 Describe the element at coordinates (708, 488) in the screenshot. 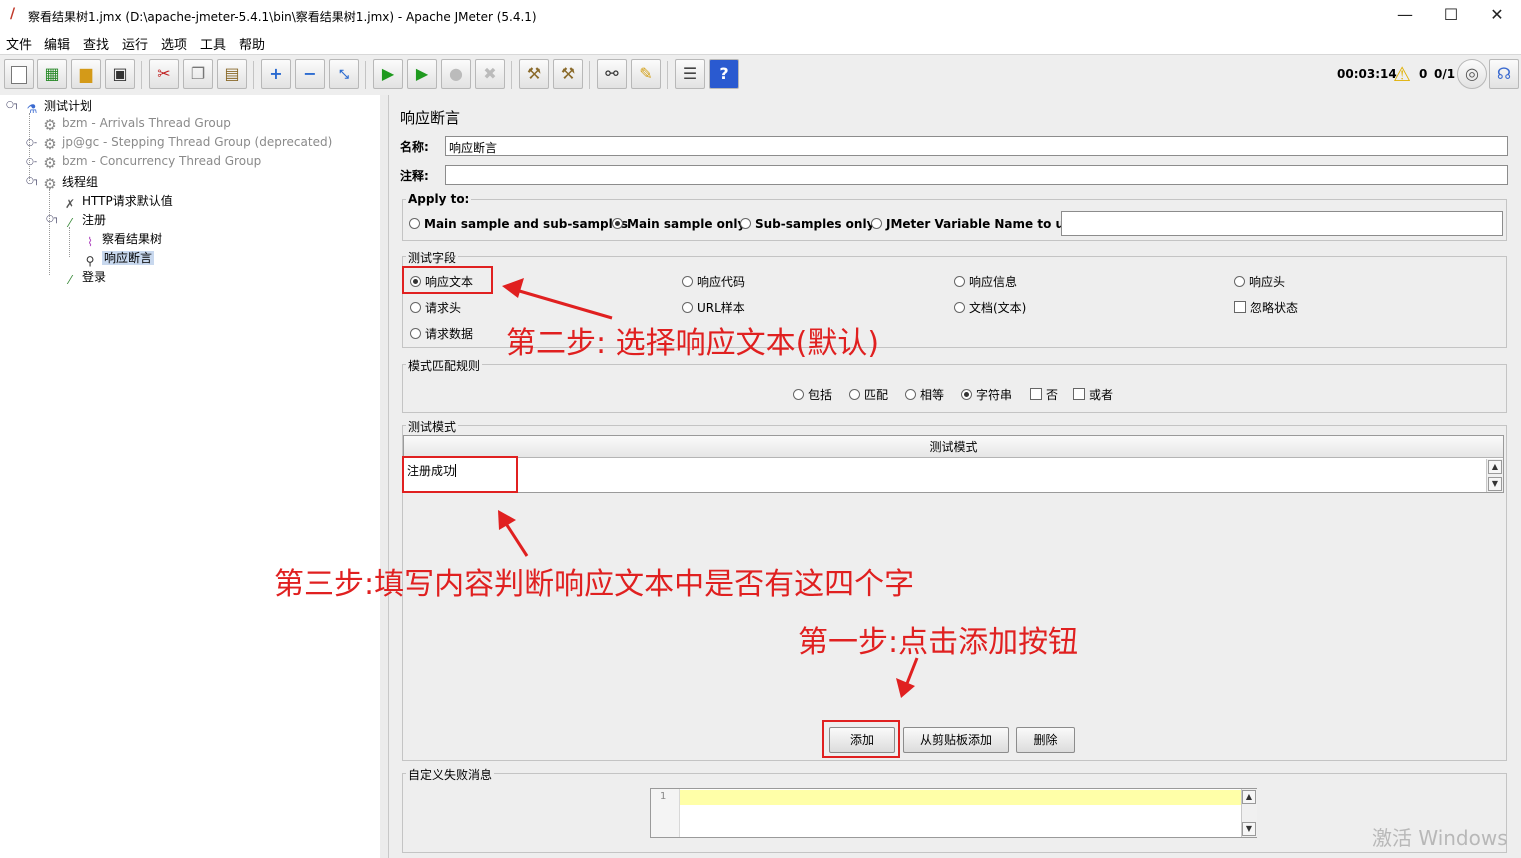

I see `annotation-arrows` at that location.